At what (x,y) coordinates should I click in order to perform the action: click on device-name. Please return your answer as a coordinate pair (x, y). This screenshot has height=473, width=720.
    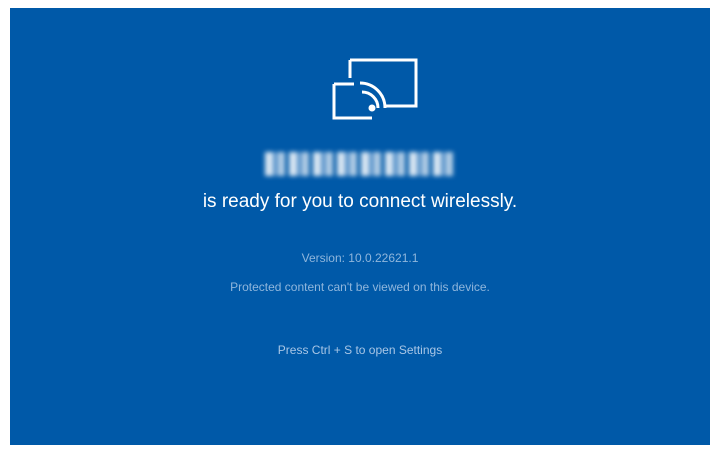
    Looking at the image, I should click on (360, 166).